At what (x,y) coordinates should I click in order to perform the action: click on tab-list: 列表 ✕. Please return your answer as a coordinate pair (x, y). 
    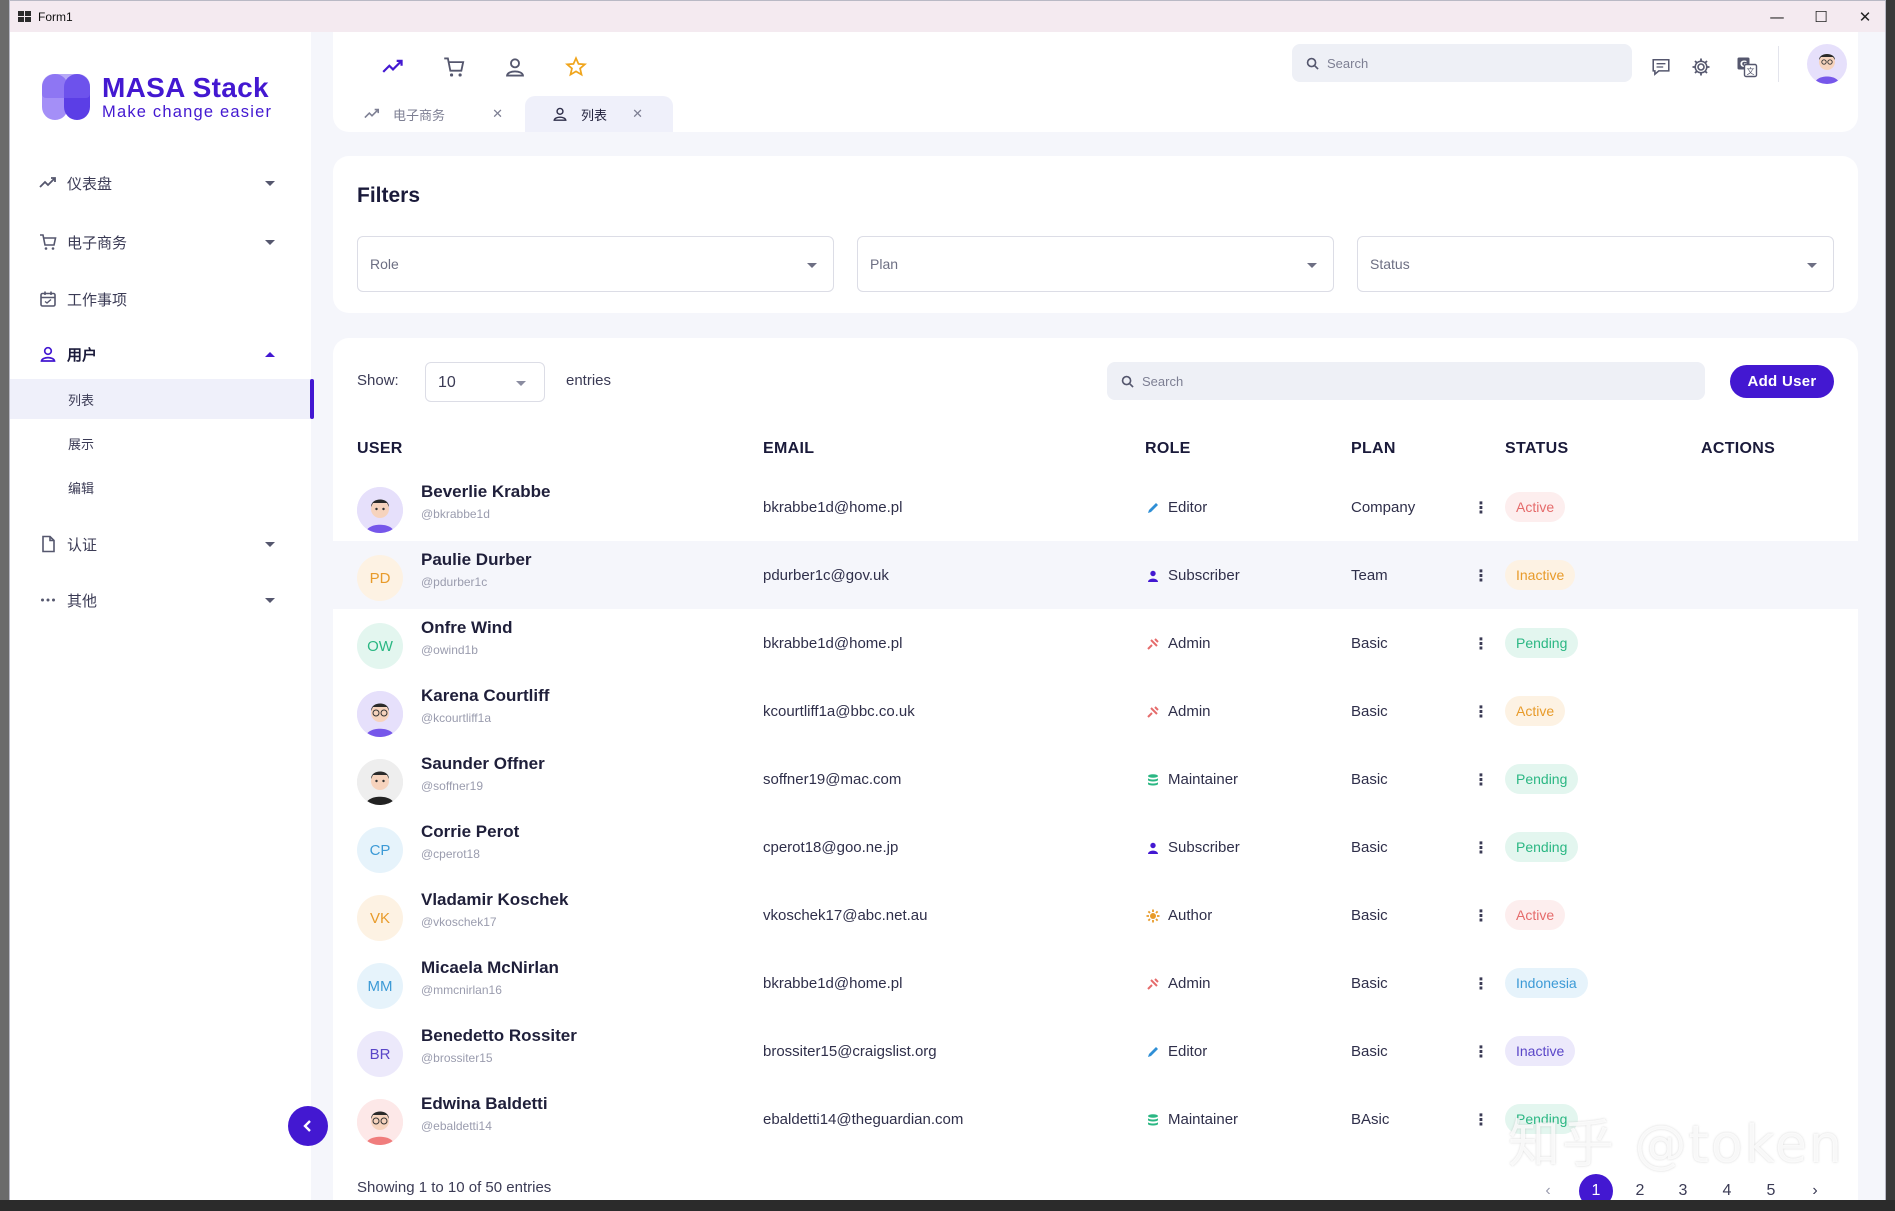
    Looking at the image, I should click on (599, 114).